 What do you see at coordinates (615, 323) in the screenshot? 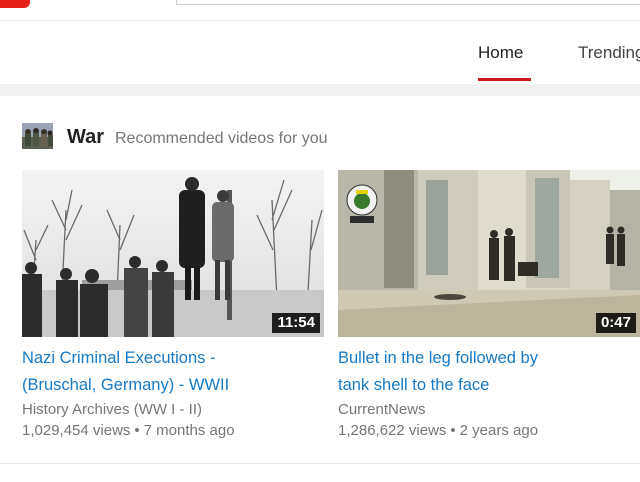
I see `video-duration: 0:47` at bounding box center [615, 323].